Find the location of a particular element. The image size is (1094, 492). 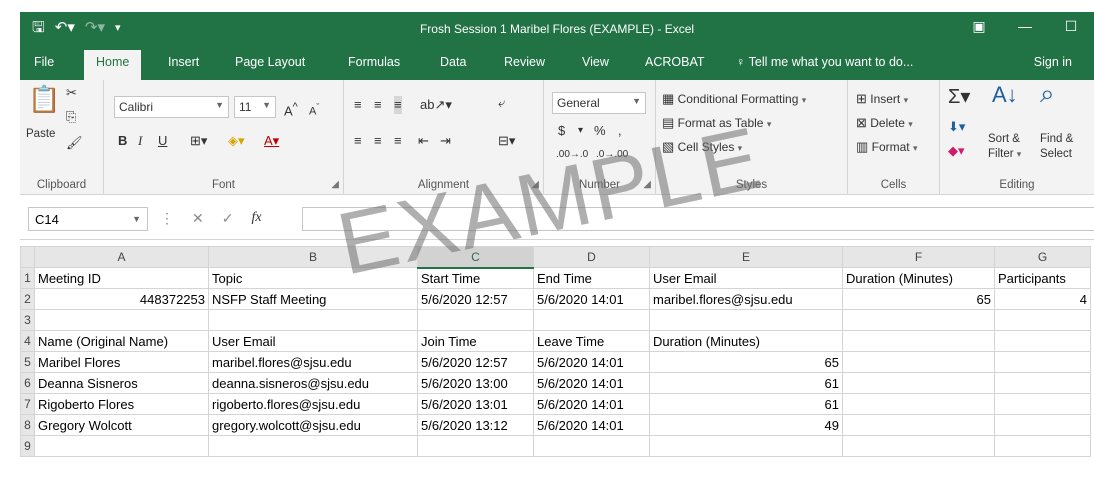

tab-insert: Insert is located at coordinates (183, 62).